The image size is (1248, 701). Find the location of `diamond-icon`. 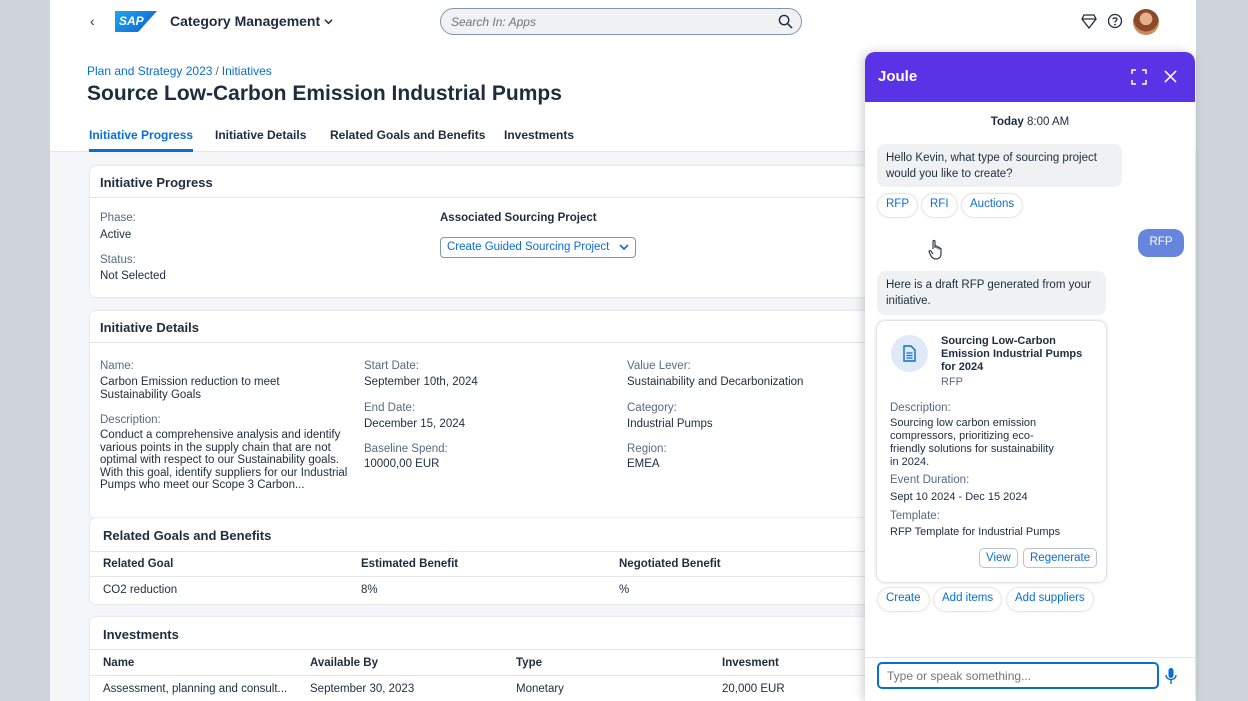

diamond-icon is located at coordinates (1089, 21).